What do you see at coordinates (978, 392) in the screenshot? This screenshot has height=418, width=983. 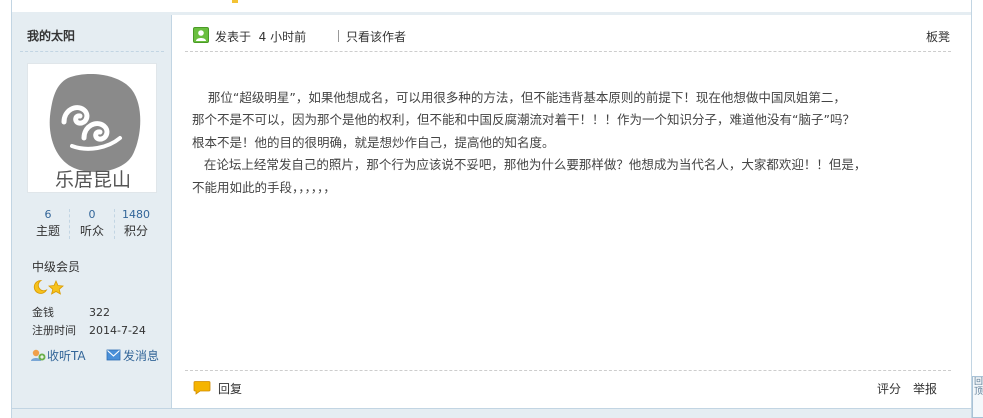 I see `scroll-widget-char: 顶` at bounding box center [978, 392].